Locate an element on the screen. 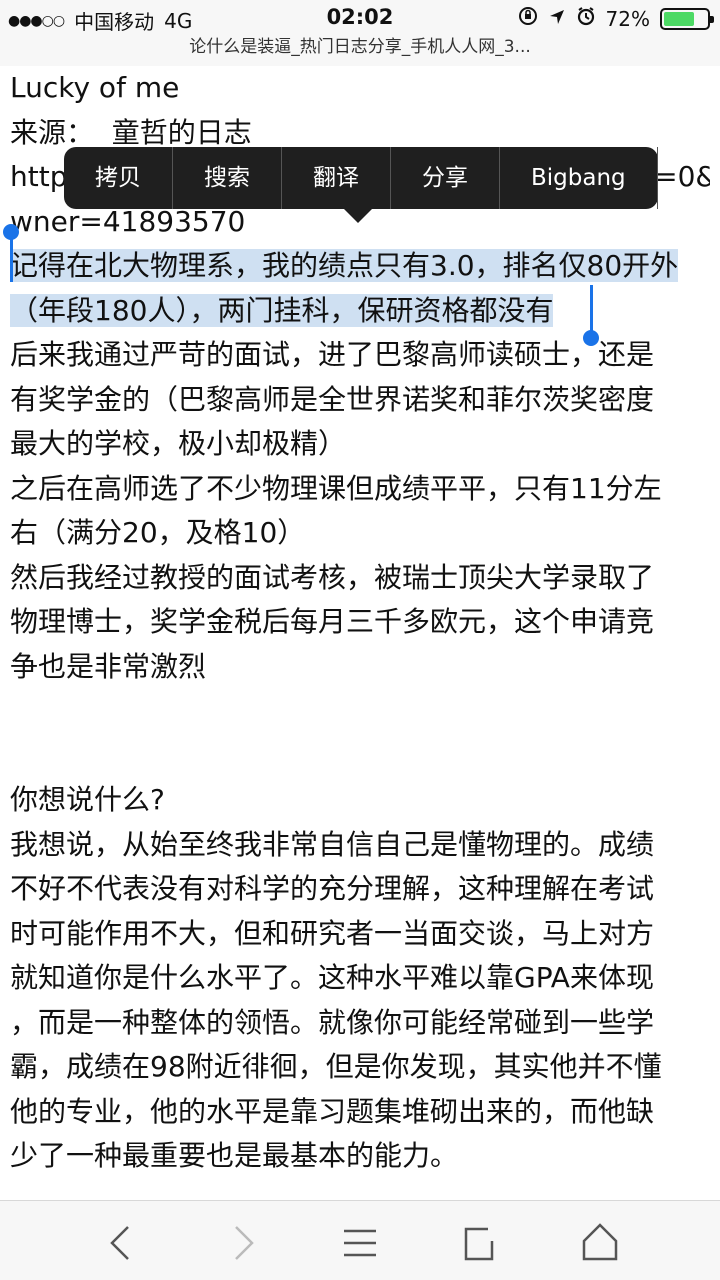  line-text: 就知道你是什么水平了。这种水平难以靠GPA来体现 is located at coordinates (332, 977).